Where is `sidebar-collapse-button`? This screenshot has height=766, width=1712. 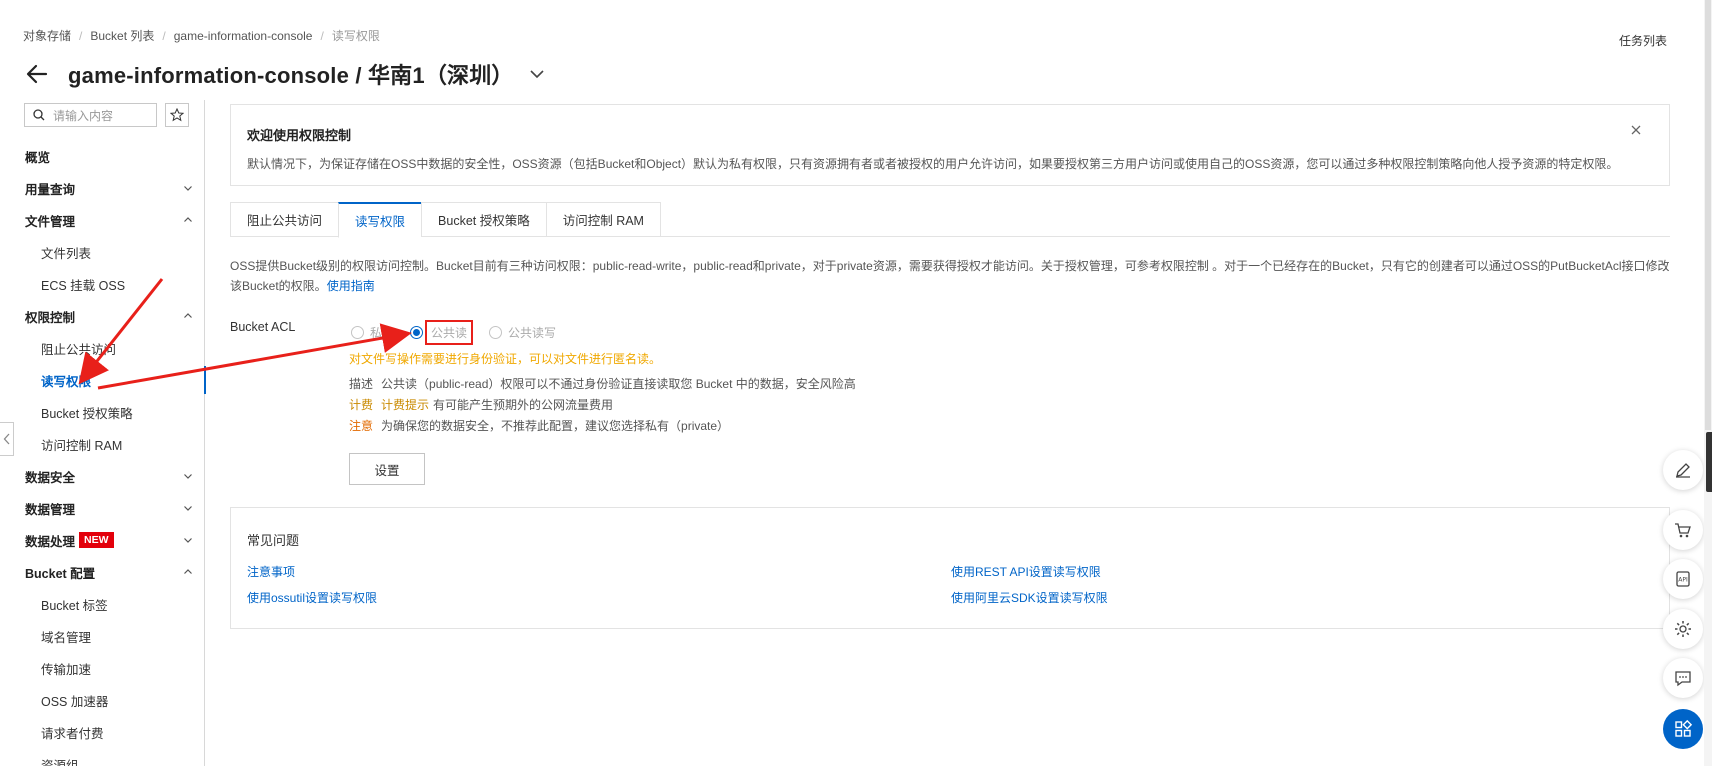
sidebar-collapse-button is located at coordinates (7, 439).